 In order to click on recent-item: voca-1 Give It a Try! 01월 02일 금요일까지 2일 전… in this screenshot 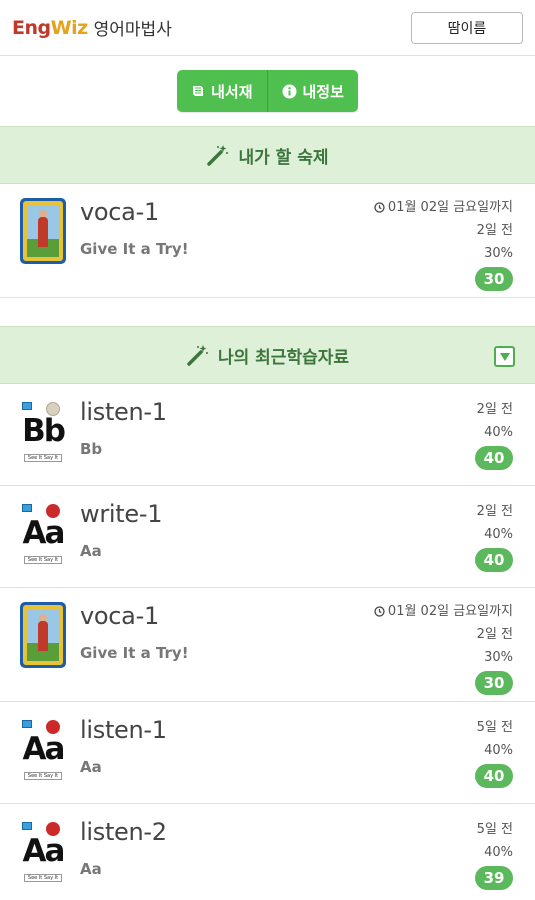, I will do `click(267, 645)`.